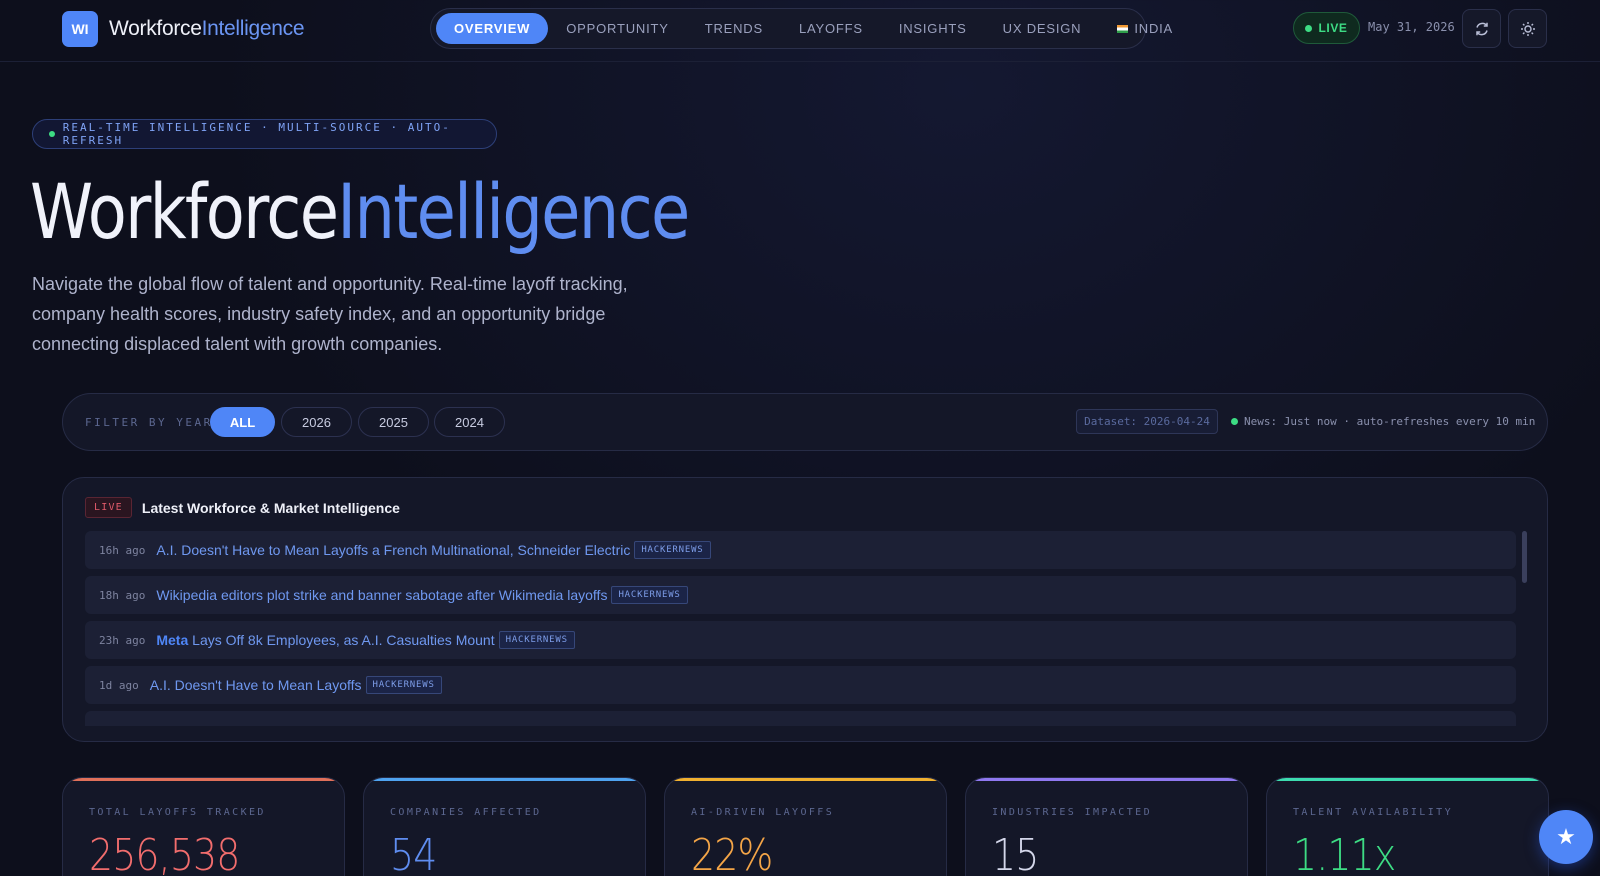 This screenshot has height=876, width=1600. I want to click on live-status-badge: LIVE, so click(1326, 28).